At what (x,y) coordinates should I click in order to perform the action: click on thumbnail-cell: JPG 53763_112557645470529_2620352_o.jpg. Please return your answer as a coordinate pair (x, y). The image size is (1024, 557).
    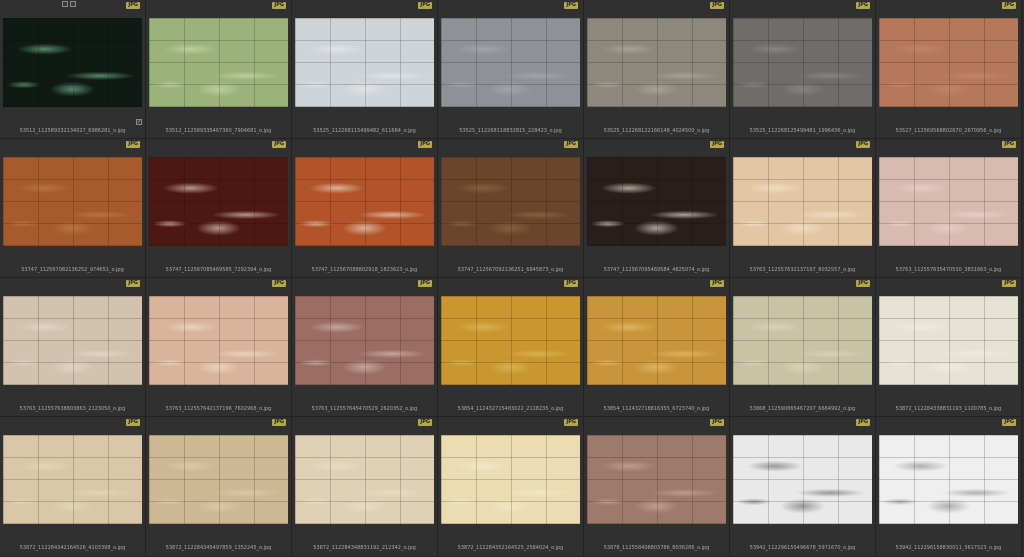
    Looking at the image, I should click on (365, 347).